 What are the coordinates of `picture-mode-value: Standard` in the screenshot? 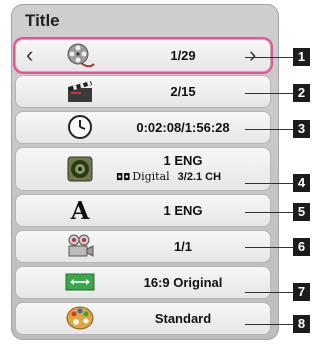 It's located at (183, 318).